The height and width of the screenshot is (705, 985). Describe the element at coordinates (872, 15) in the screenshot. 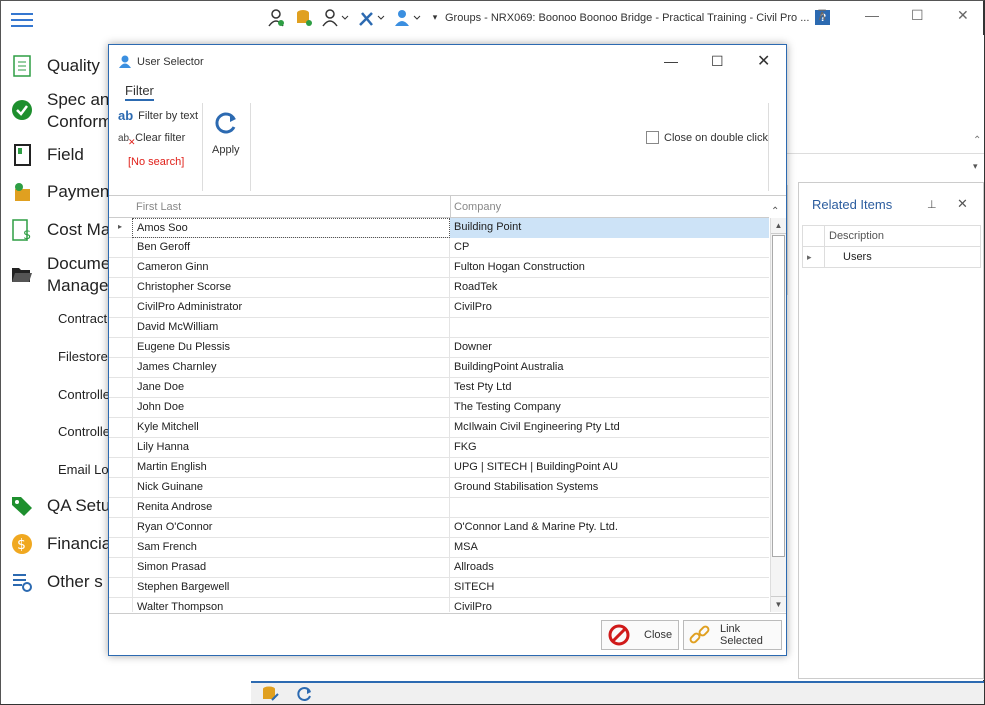

I see `minimize-icon: —` at that location.